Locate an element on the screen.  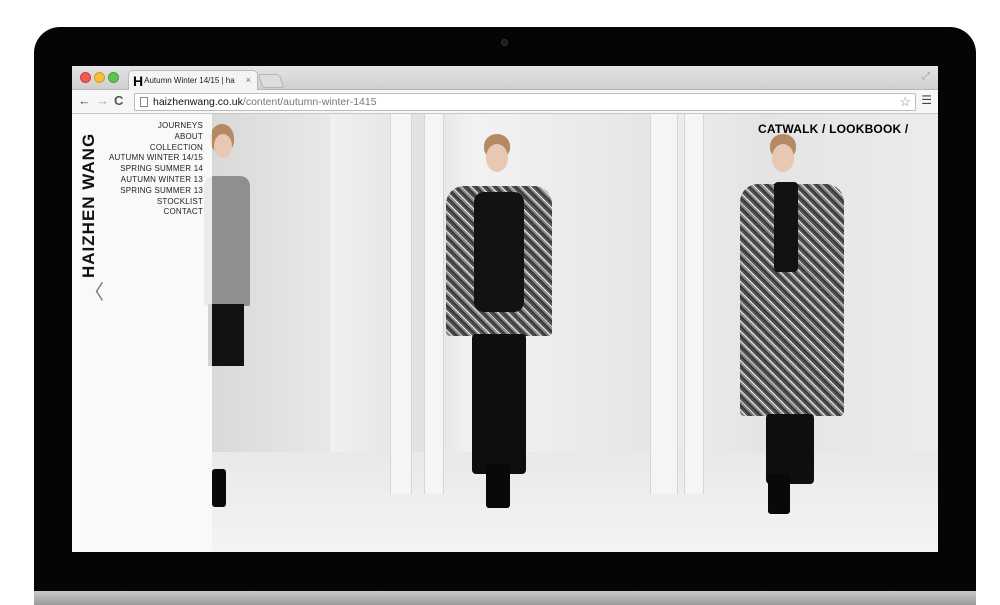
h-logo-icon: H is located at coordinates (138, 80).